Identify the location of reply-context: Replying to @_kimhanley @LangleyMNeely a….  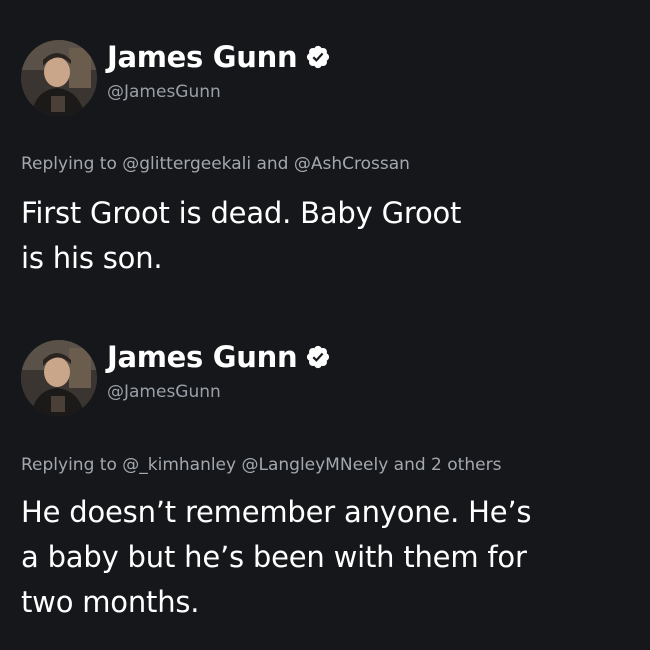
(261, 465).